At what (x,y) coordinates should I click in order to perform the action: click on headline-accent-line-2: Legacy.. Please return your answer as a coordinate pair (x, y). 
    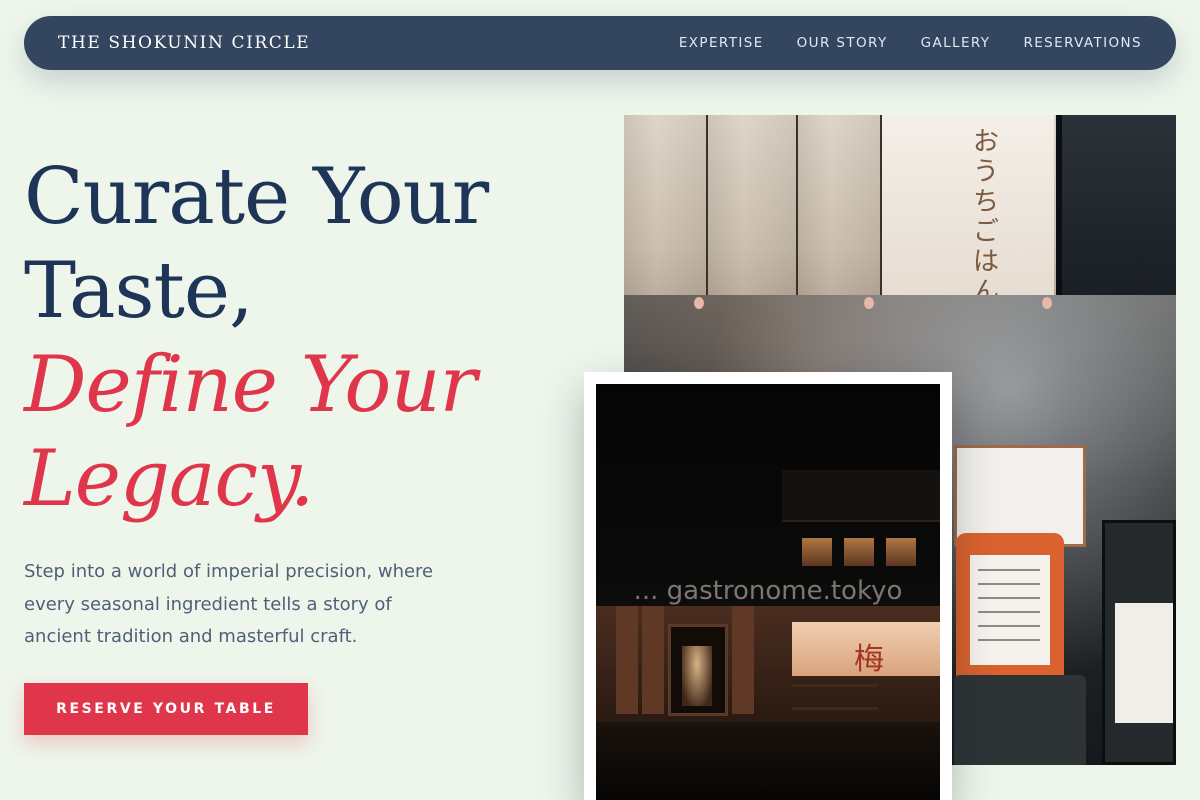
    Looking at the image, I should click on (169, 479).